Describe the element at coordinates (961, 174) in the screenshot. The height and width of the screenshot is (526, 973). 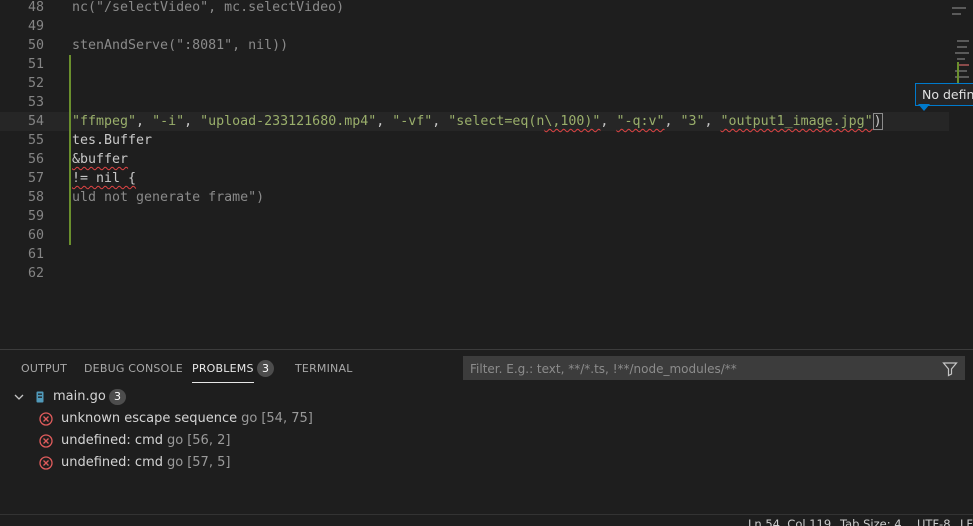
I see `minimap` at that location.